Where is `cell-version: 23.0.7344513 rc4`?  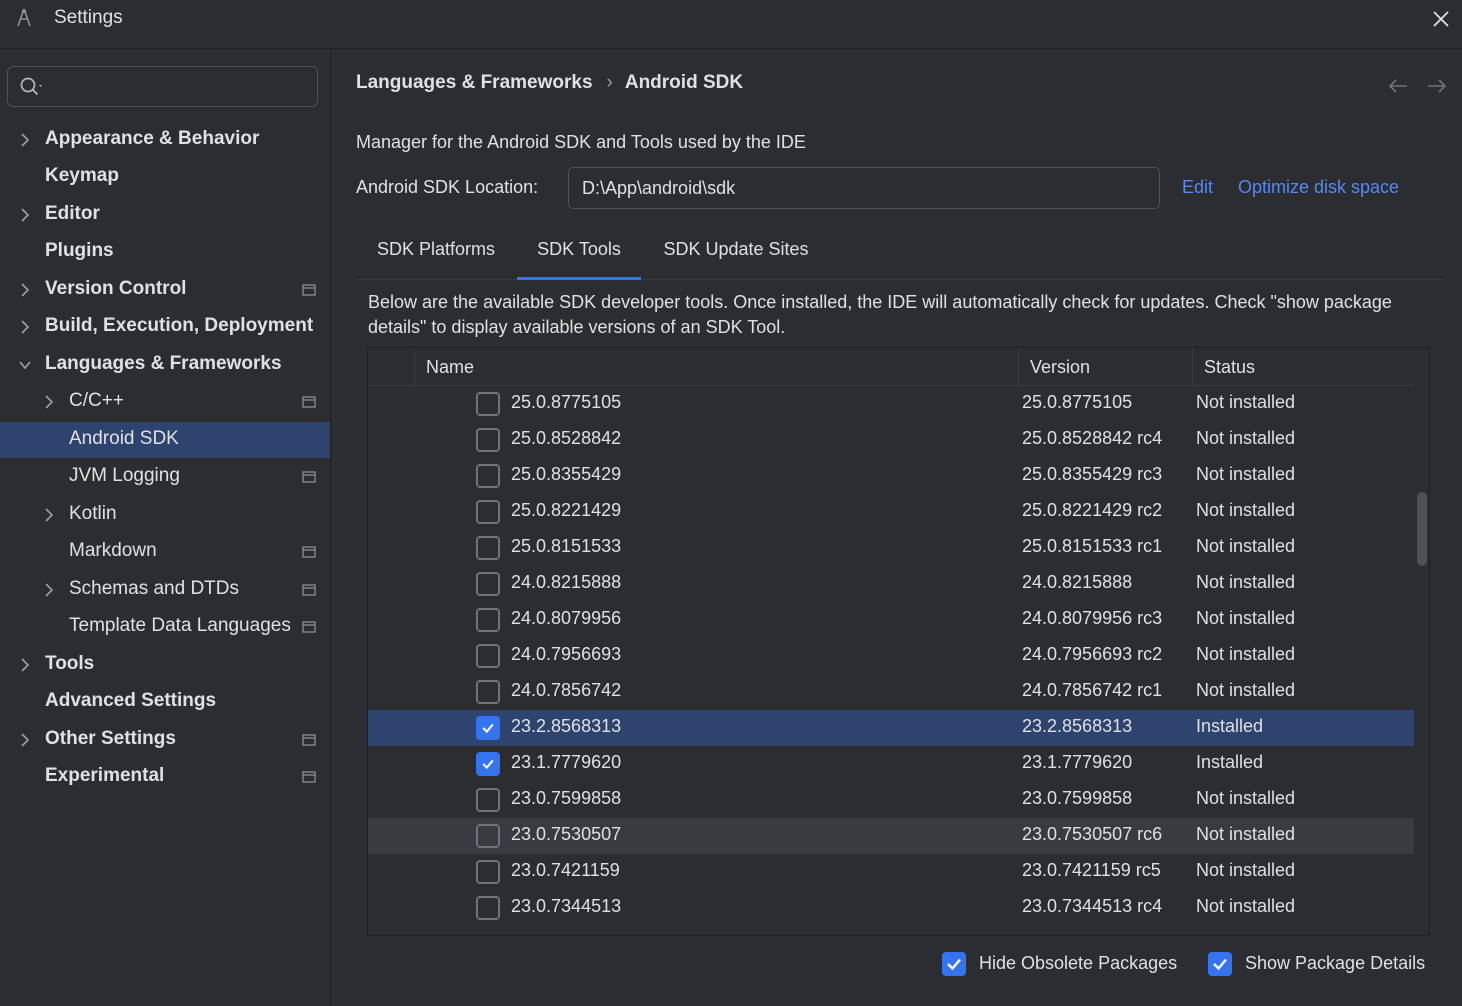
cell-version: 23.0.7344513 rc4 is located at coordinates (1092, 906).